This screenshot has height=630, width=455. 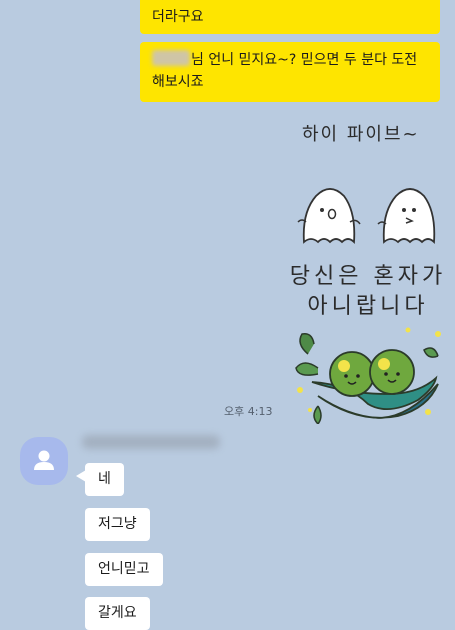 What do you see at coordinates (361, 134) in the screenshot?
I see `sticker-caption: 하이 파이브~` at bounding box center [361, 134].